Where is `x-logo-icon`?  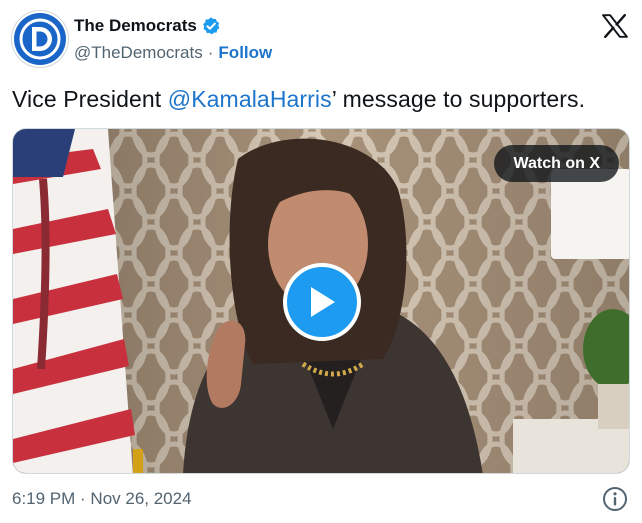
x-logo-icon is located at coordinates (615, 26).